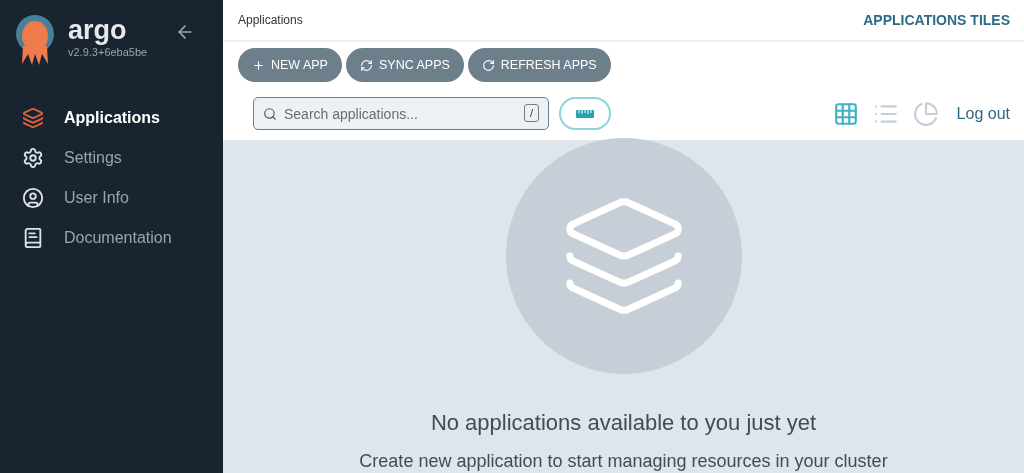 The height and width of the screenshot is (473, 1024). What do you see at coordinates (111, 238) in the screenshot?
I see `nav-item: Documentation` at bounding box center [111, 238].